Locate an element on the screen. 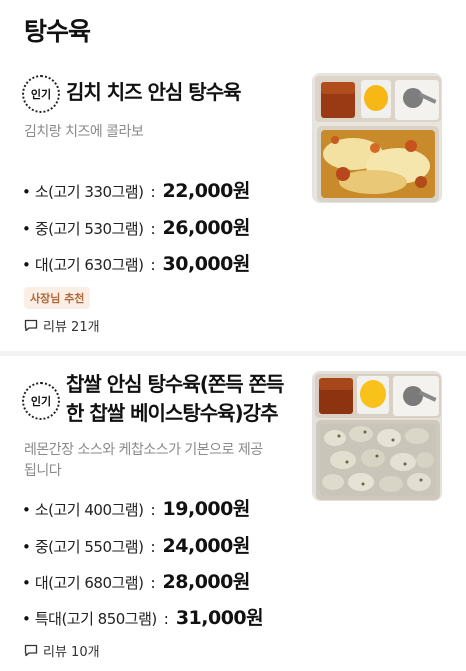 Image resolution: width=466 pixels, height=671 pixels. price-option-small: • 소(고기 330그램) : 22,000원 is located at coordinates (136, 189).